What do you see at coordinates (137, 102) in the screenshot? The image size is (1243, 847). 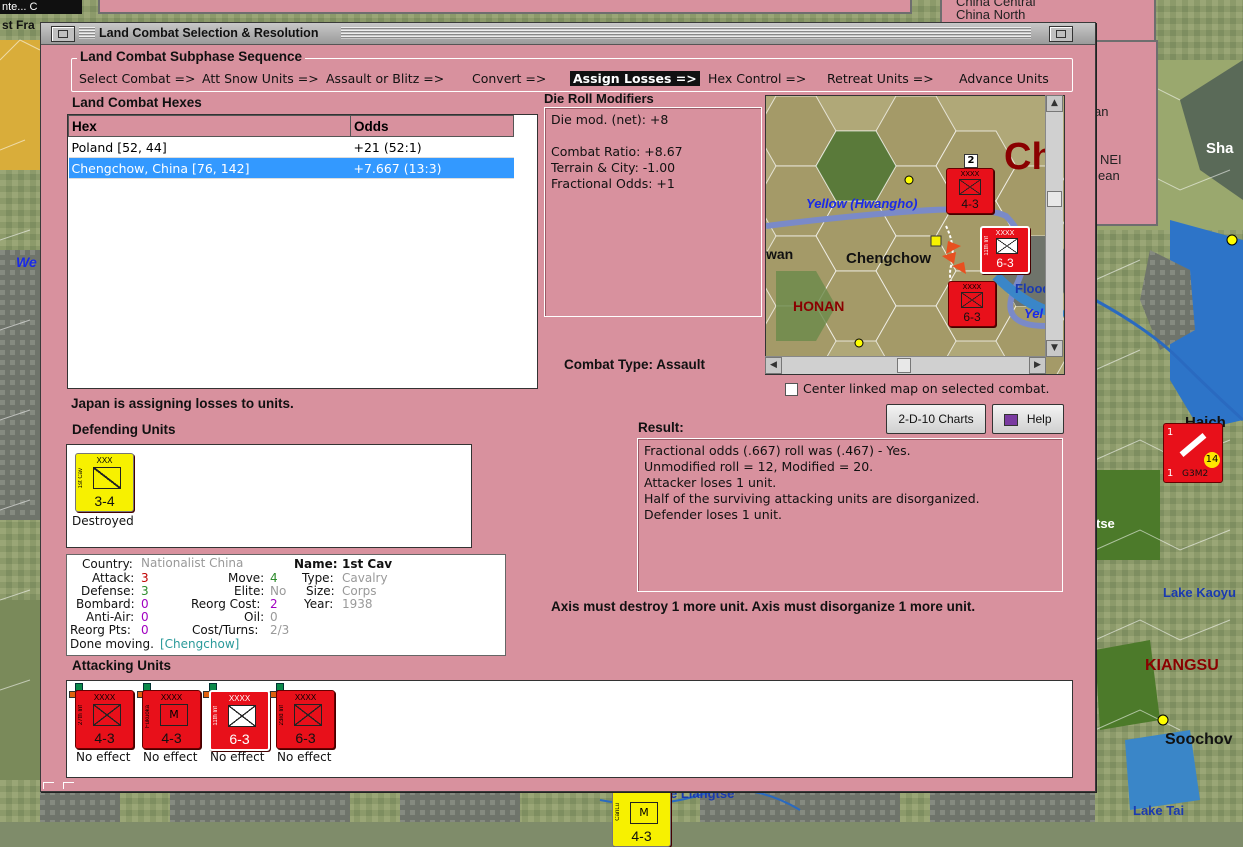 I see `land-combat-hexes-label: Land Combat Hexes` at bounding box center [137, 102].